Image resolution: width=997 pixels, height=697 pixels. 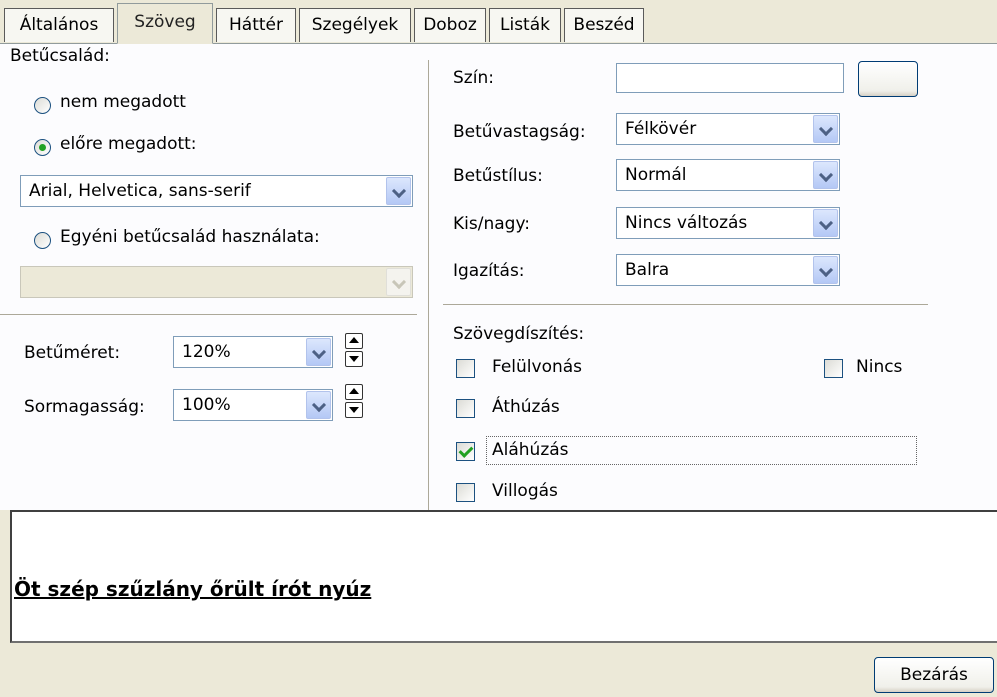 I want to click on font-weight-value: Félkövér, so click(x=661, y=129).